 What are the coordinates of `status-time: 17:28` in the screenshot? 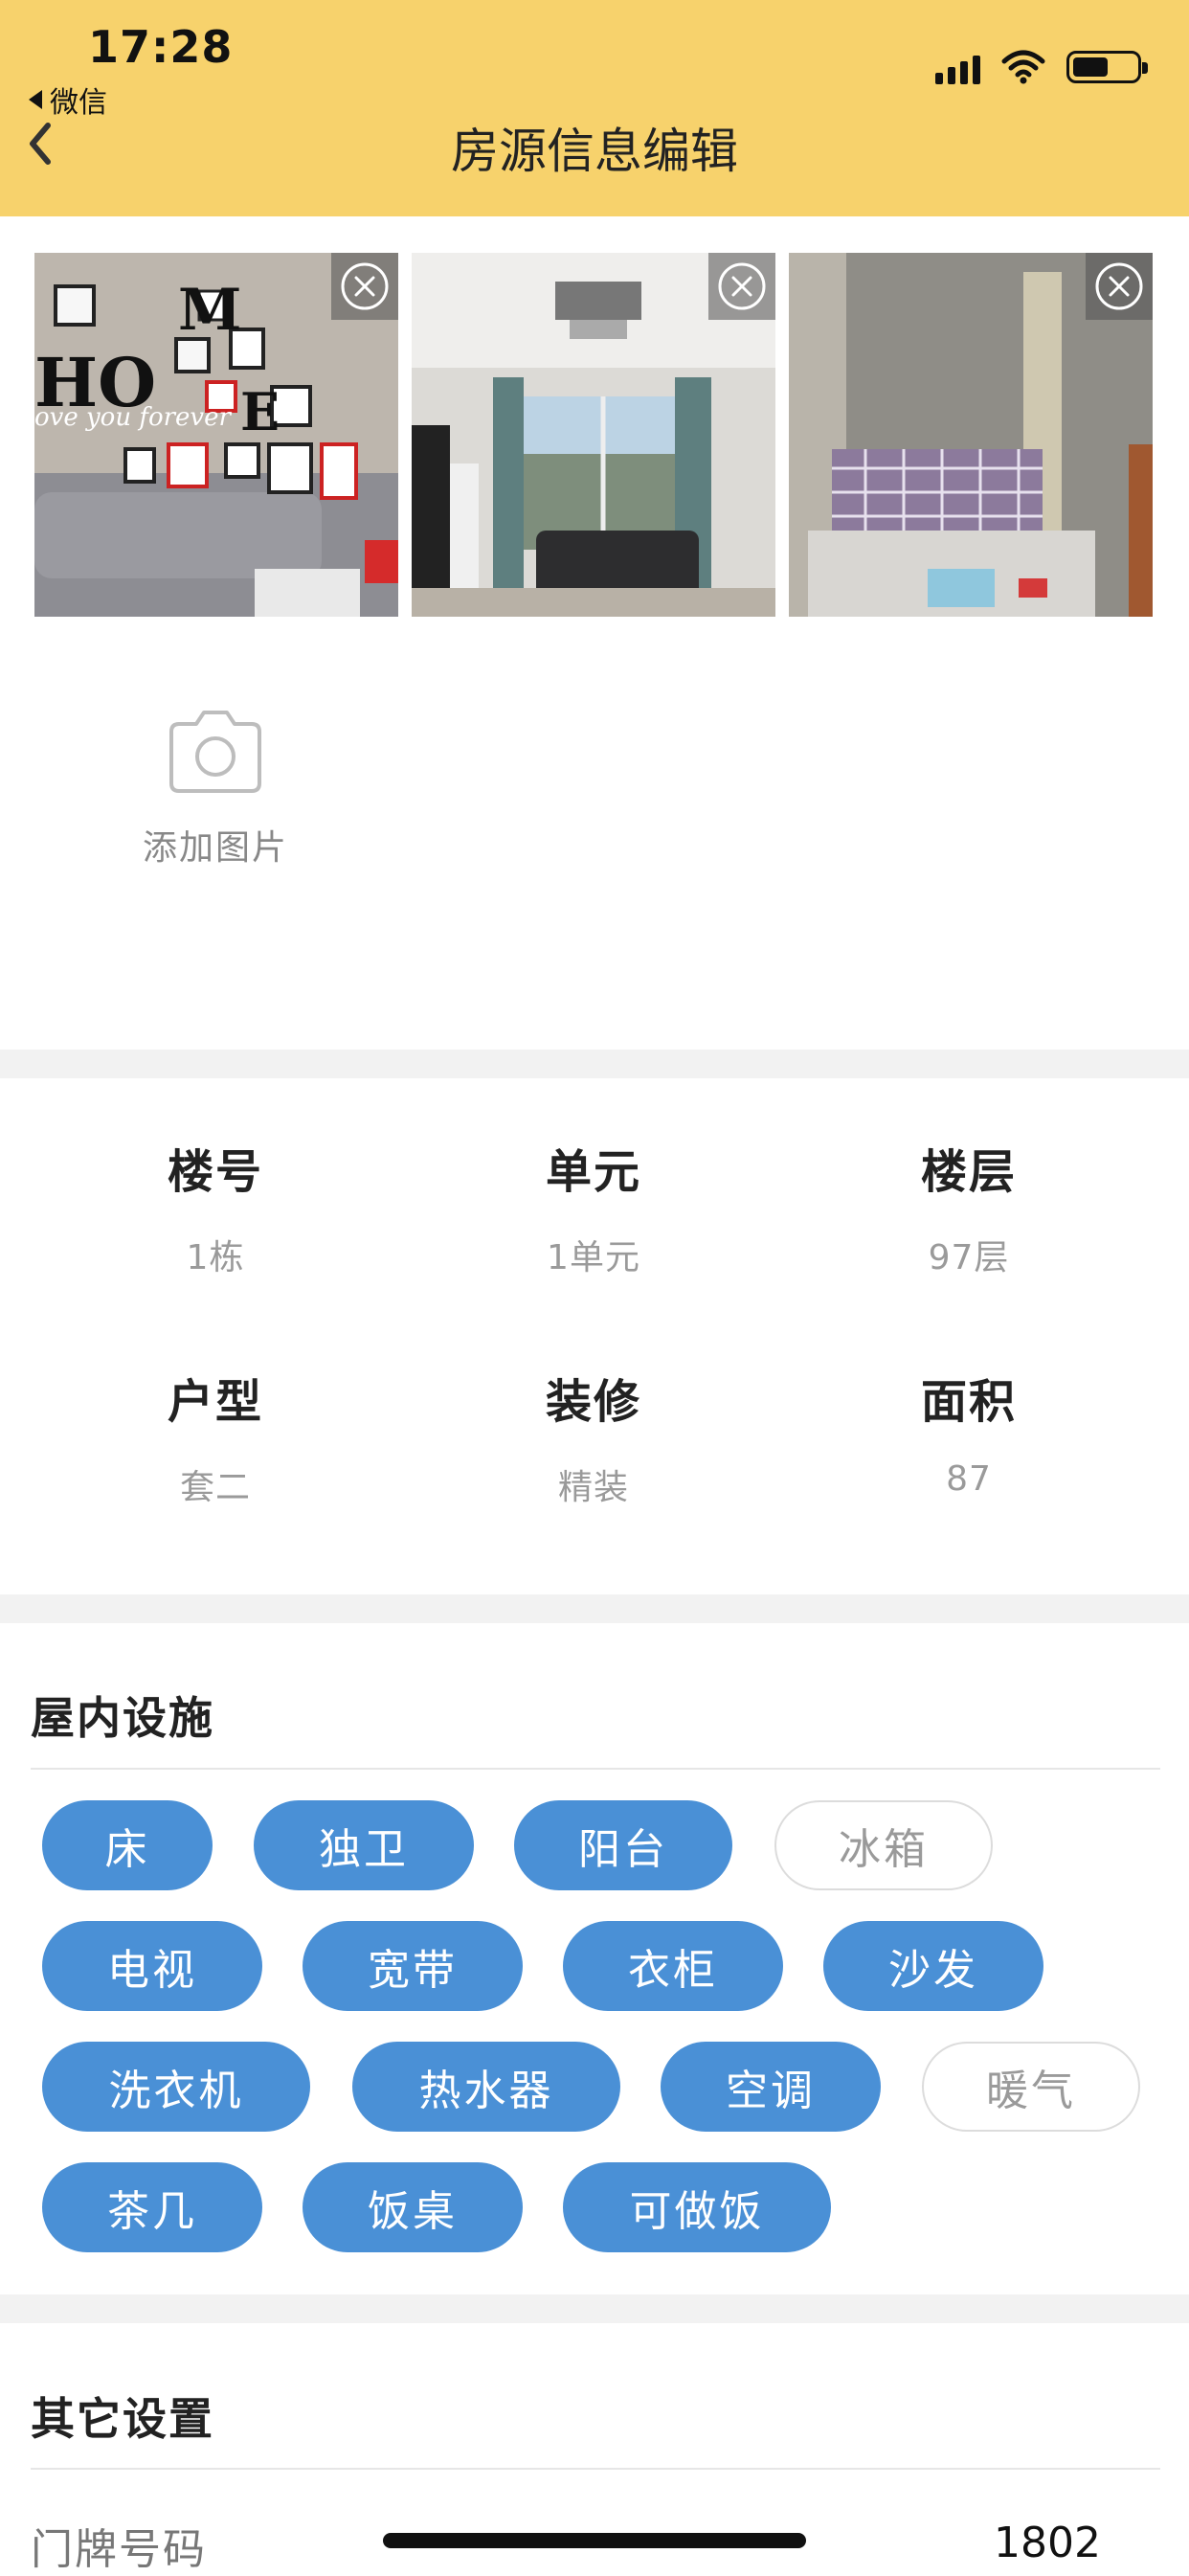 It's located at (161, 47).